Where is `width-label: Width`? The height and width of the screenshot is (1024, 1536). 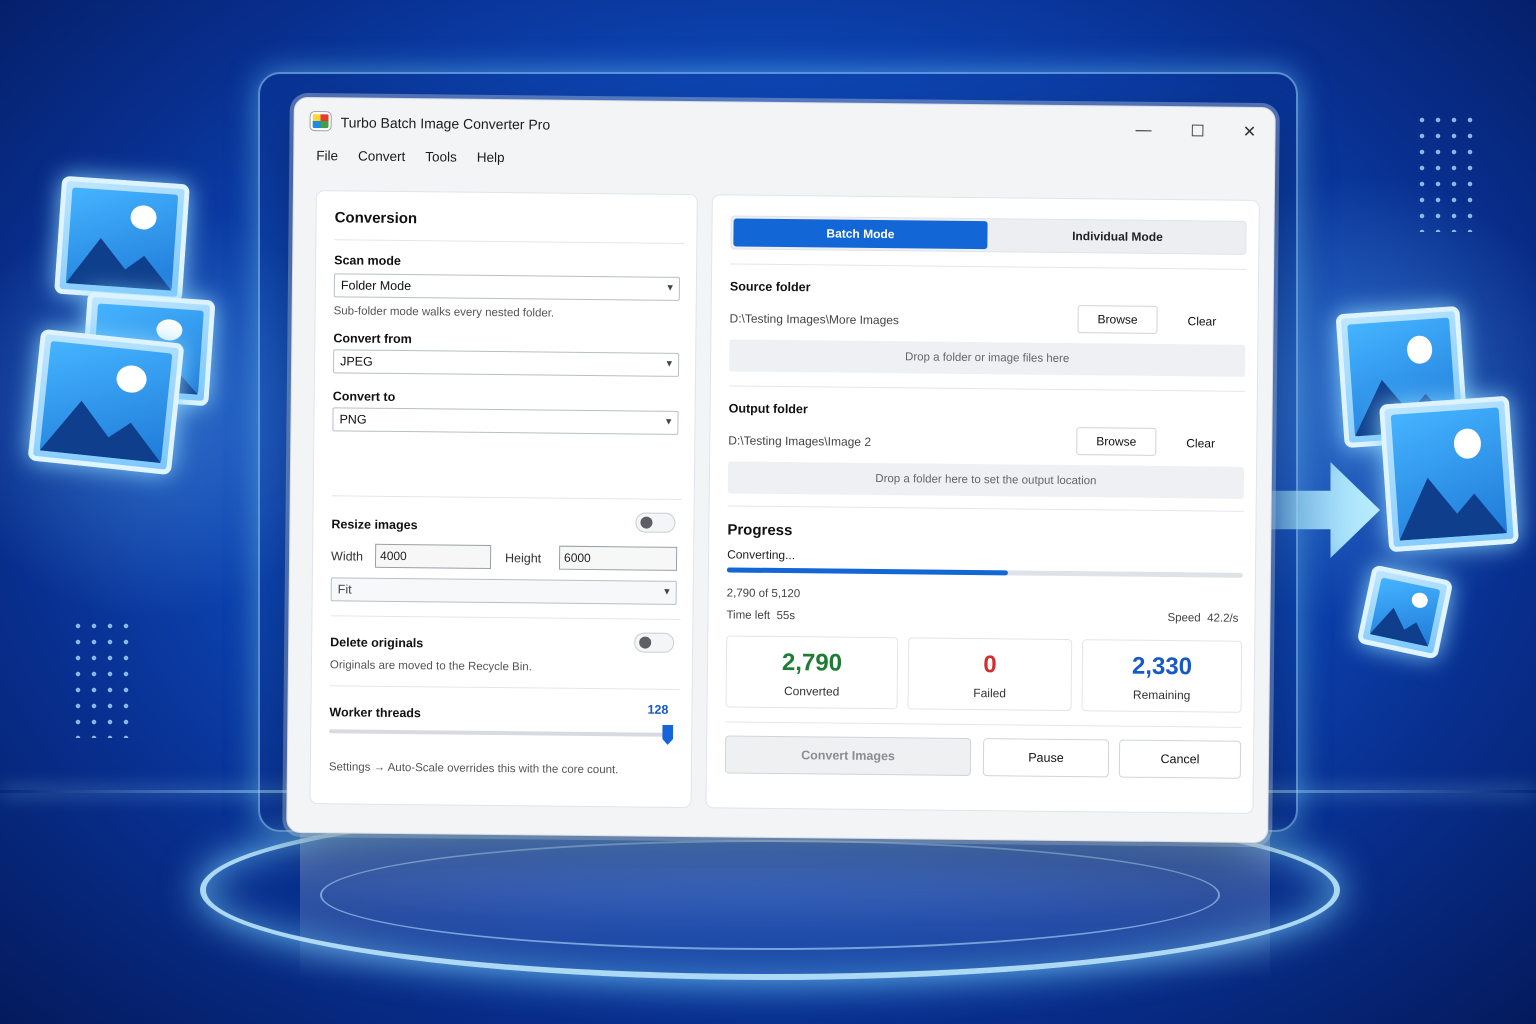 width-label: Width is located at coordinates (347, 556).